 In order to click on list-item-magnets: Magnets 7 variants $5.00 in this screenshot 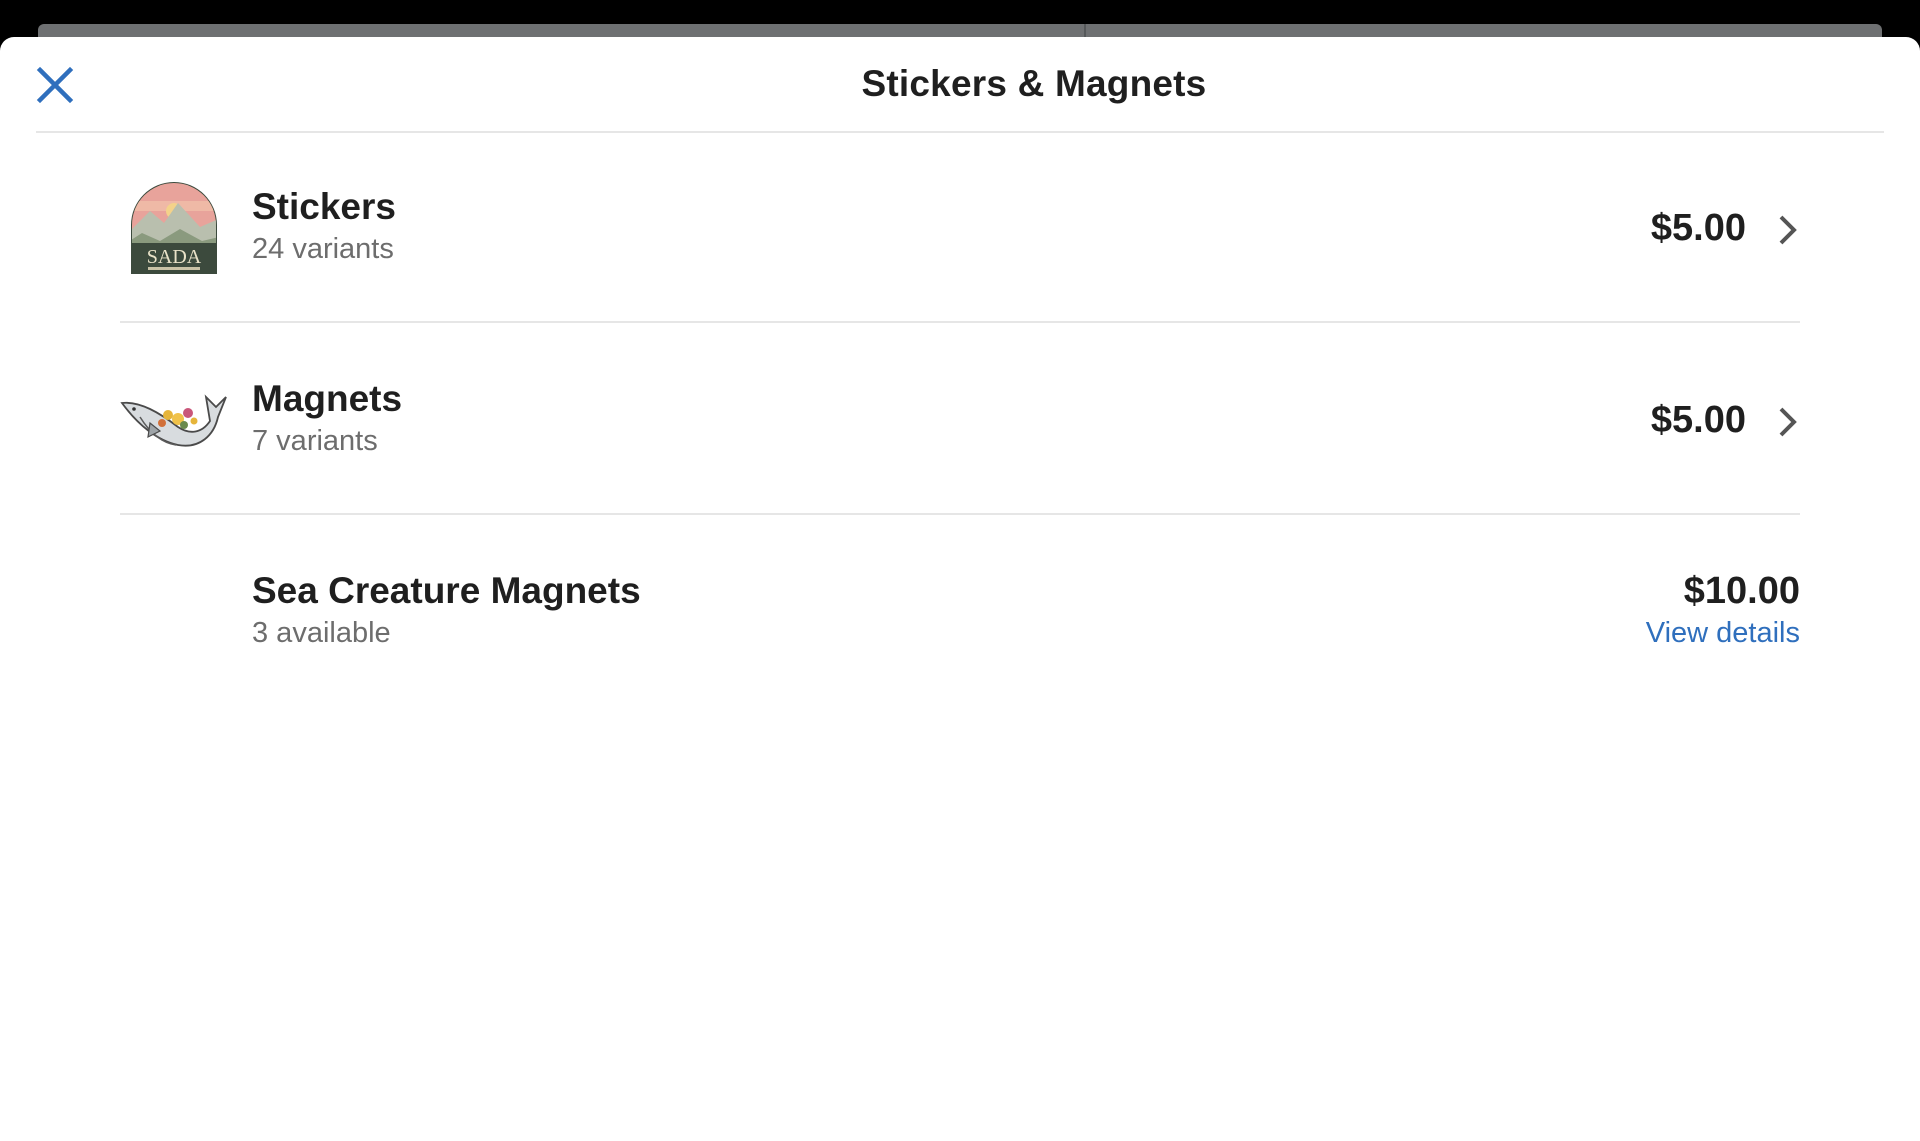, I will do `click(960, 419)`.